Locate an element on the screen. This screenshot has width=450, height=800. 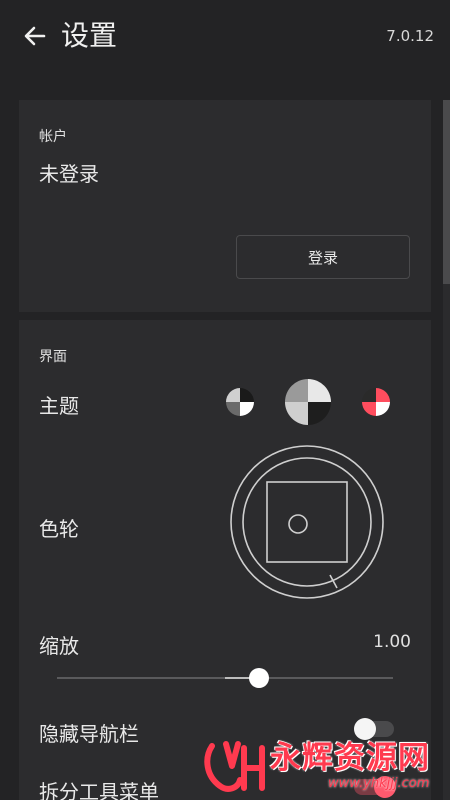
scrollbar-thumb is located at coordinates (446, 192).